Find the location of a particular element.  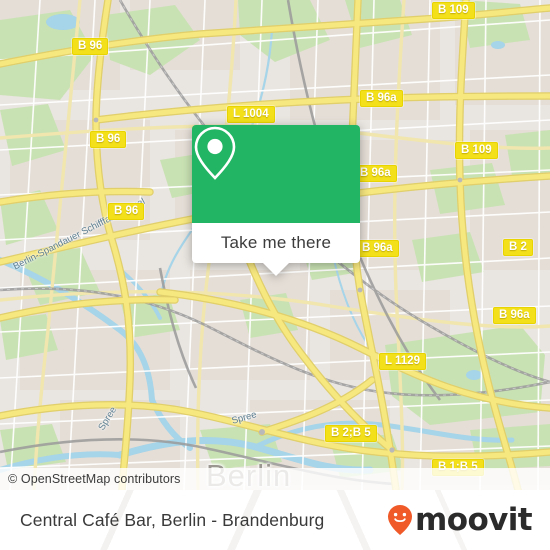

location-popup-card: Take me there is located at coordinates (276, 200).